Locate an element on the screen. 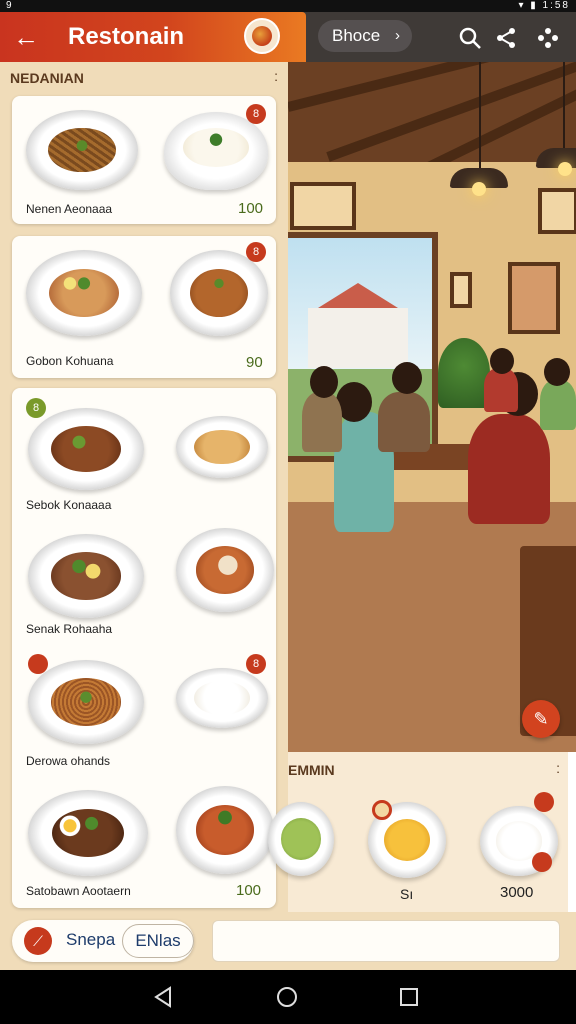  recommendation-heading: EMMIN is located at coordinates (311, 770).